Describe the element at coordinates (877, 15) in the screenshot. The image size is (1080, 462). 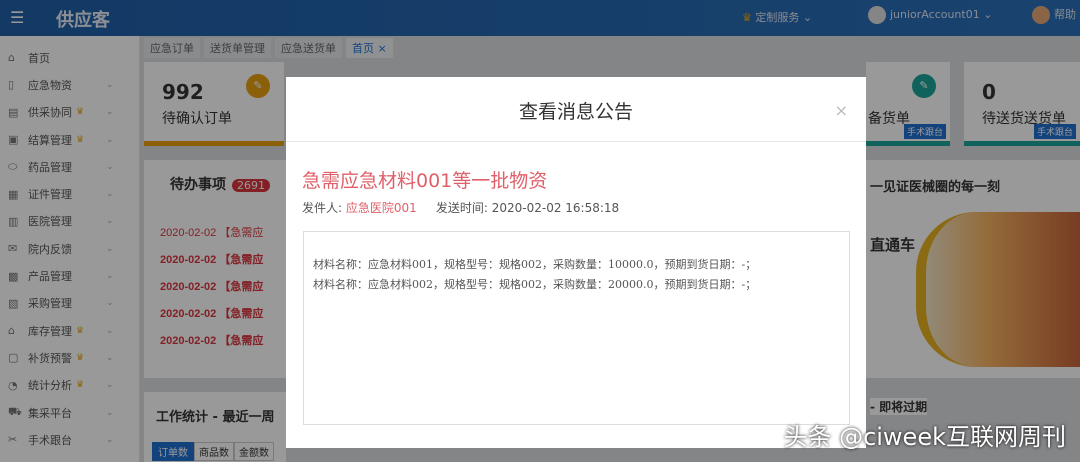
I see `avatar` at that location.